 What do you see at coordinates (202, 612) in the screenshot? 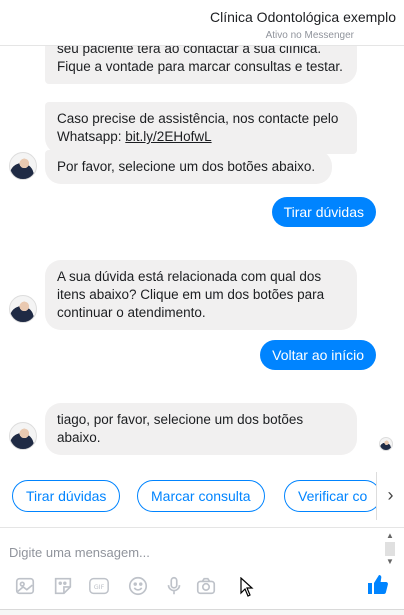
I see `divider` at bounding box center [202, 612].